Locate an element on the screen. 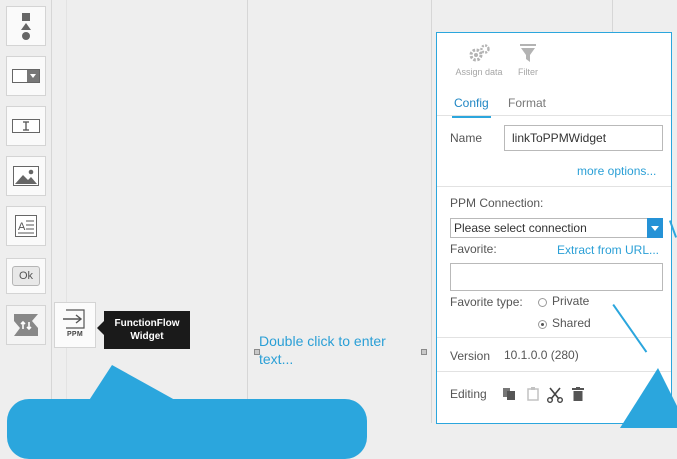  text-block-icon: A is located at coordinates (26, 226).